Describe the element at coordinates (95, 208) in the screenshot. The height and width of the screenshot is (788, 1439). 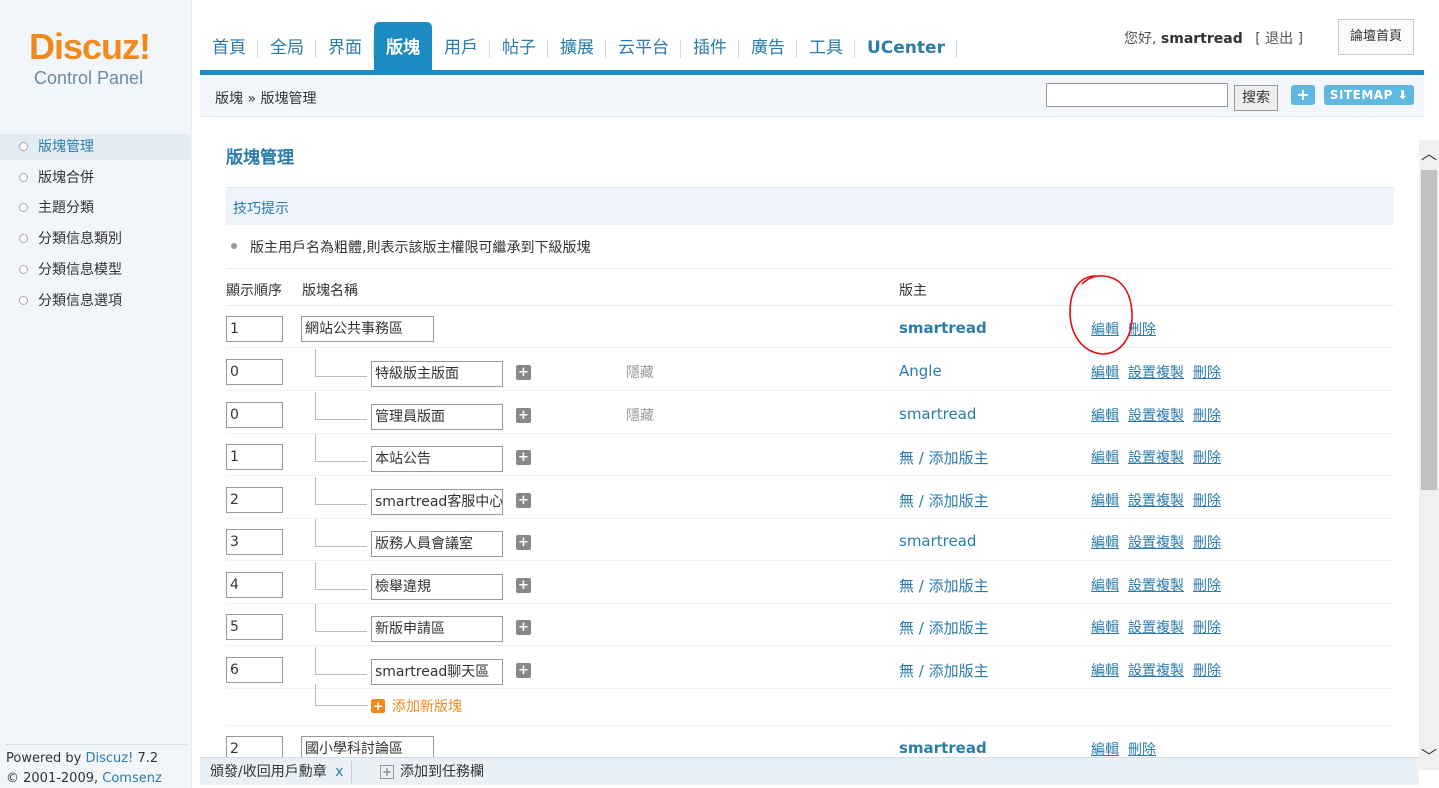
I see `sidebar-item-thread-types: 主題分類` at that location.